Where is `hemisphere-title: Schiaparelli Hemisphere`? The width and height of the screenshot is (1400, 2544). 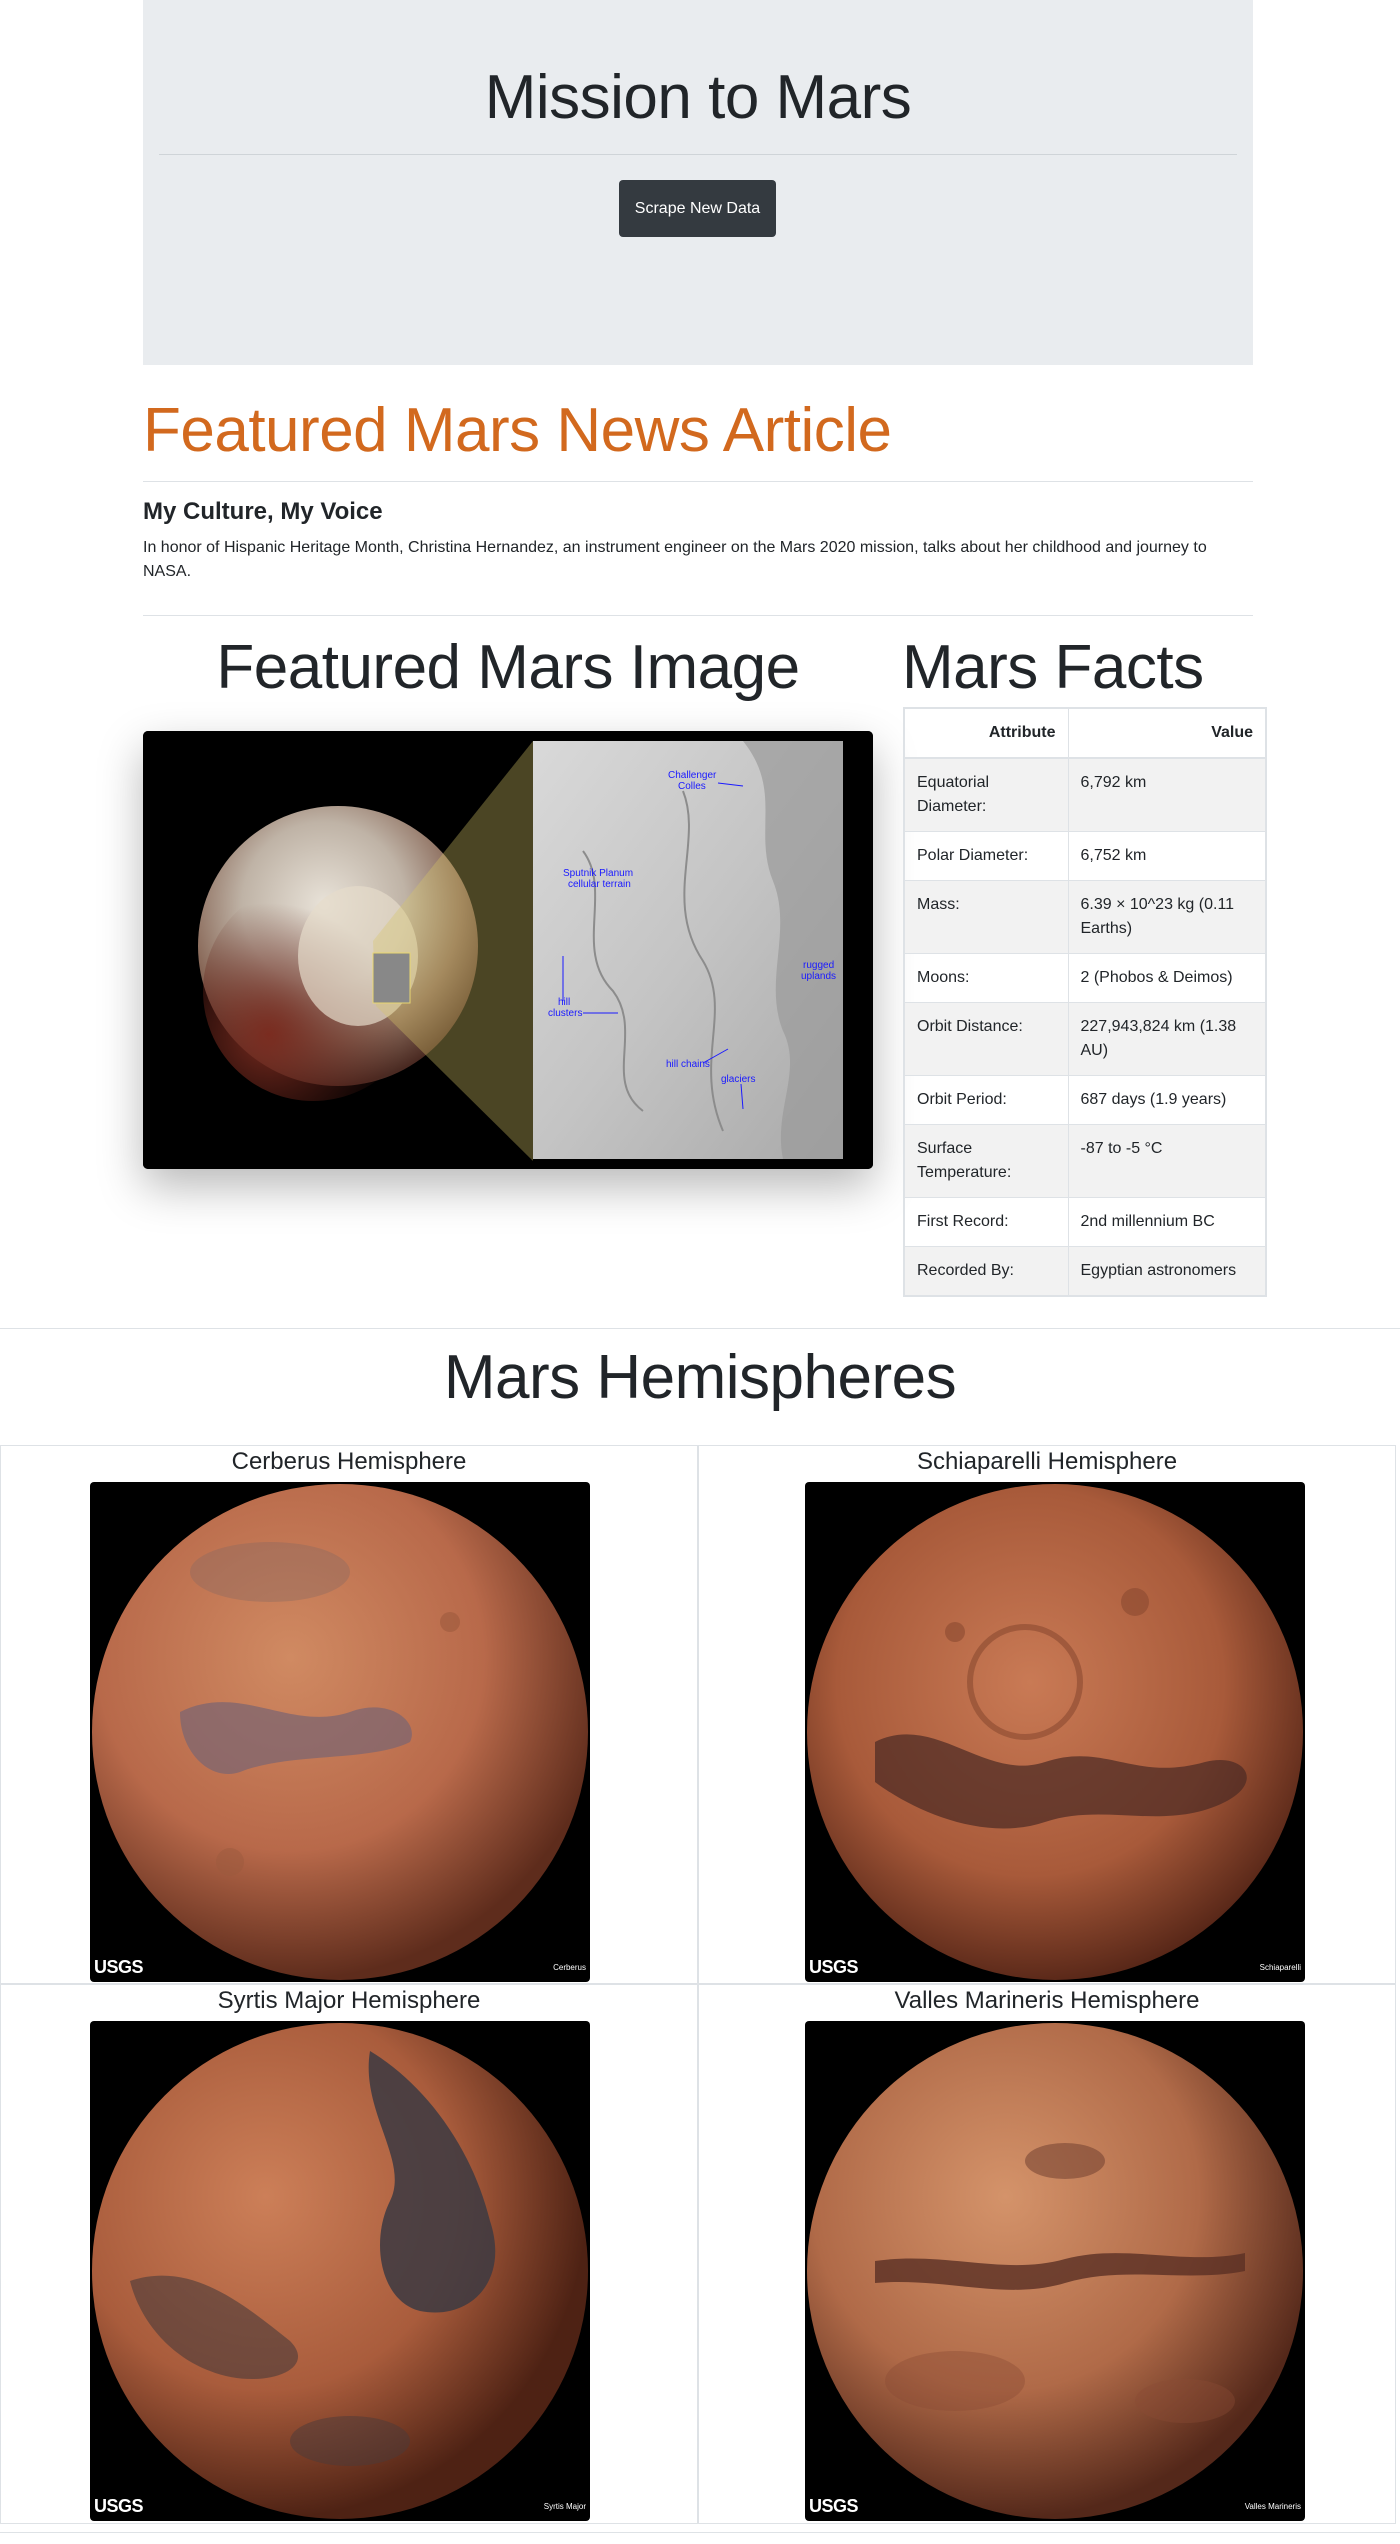
hemisphere-title: Schiaparelli Hemisphere is located at coordinates (1047, 1461).